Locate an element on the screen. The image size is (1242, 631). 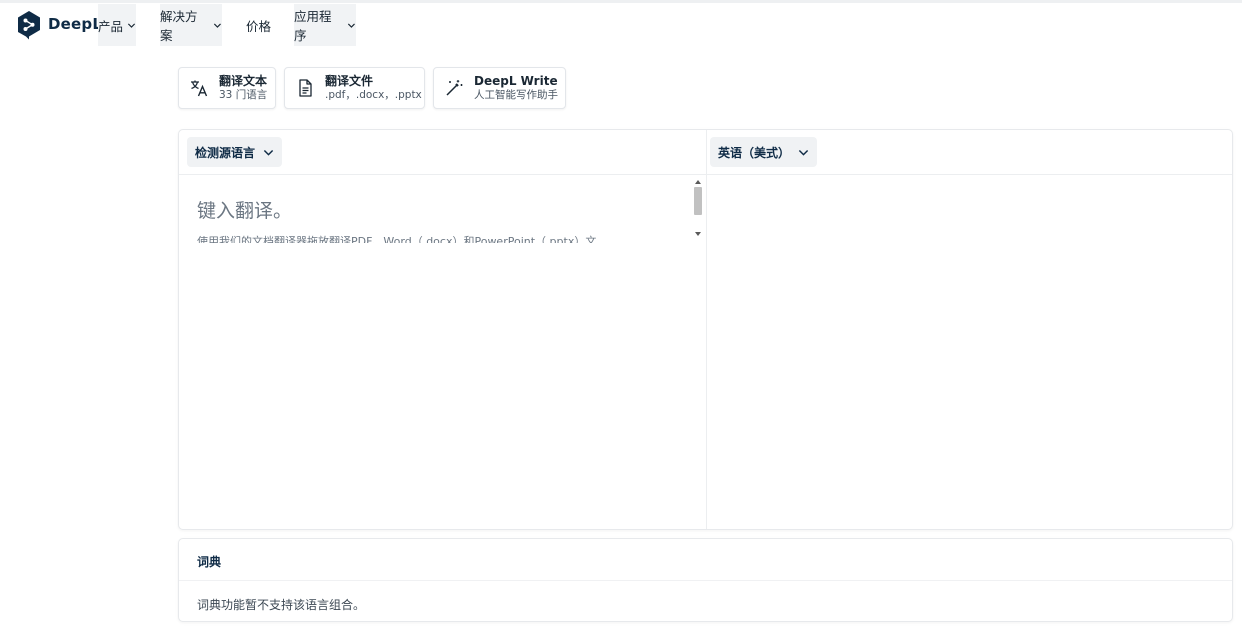
tab-subtitle: 33 门语言 is located at coordinates (243, 95).